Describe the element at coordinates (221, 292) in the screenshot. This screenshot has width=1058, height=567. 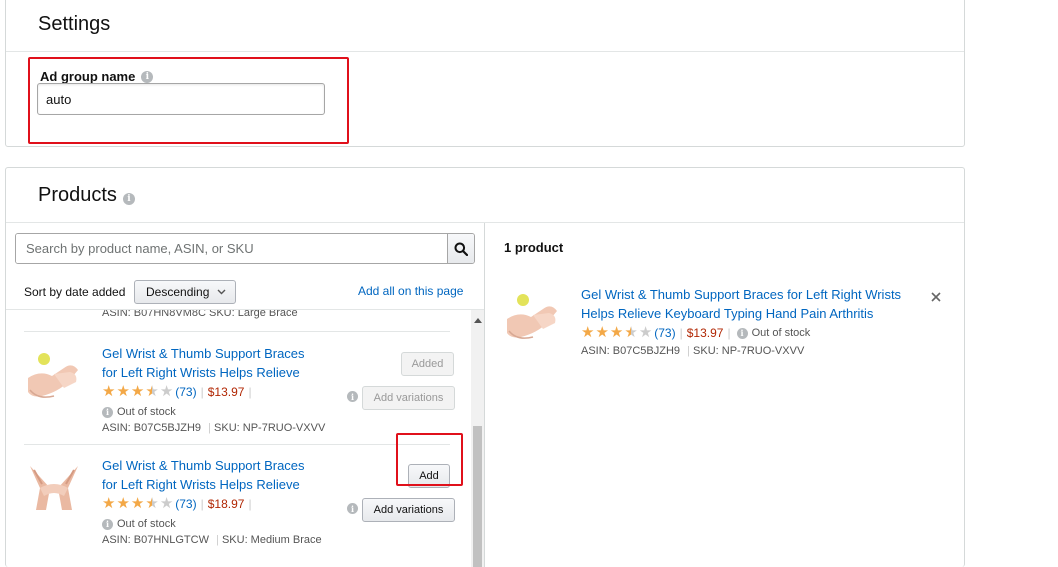
I see `chevron-down-icon` at that location.